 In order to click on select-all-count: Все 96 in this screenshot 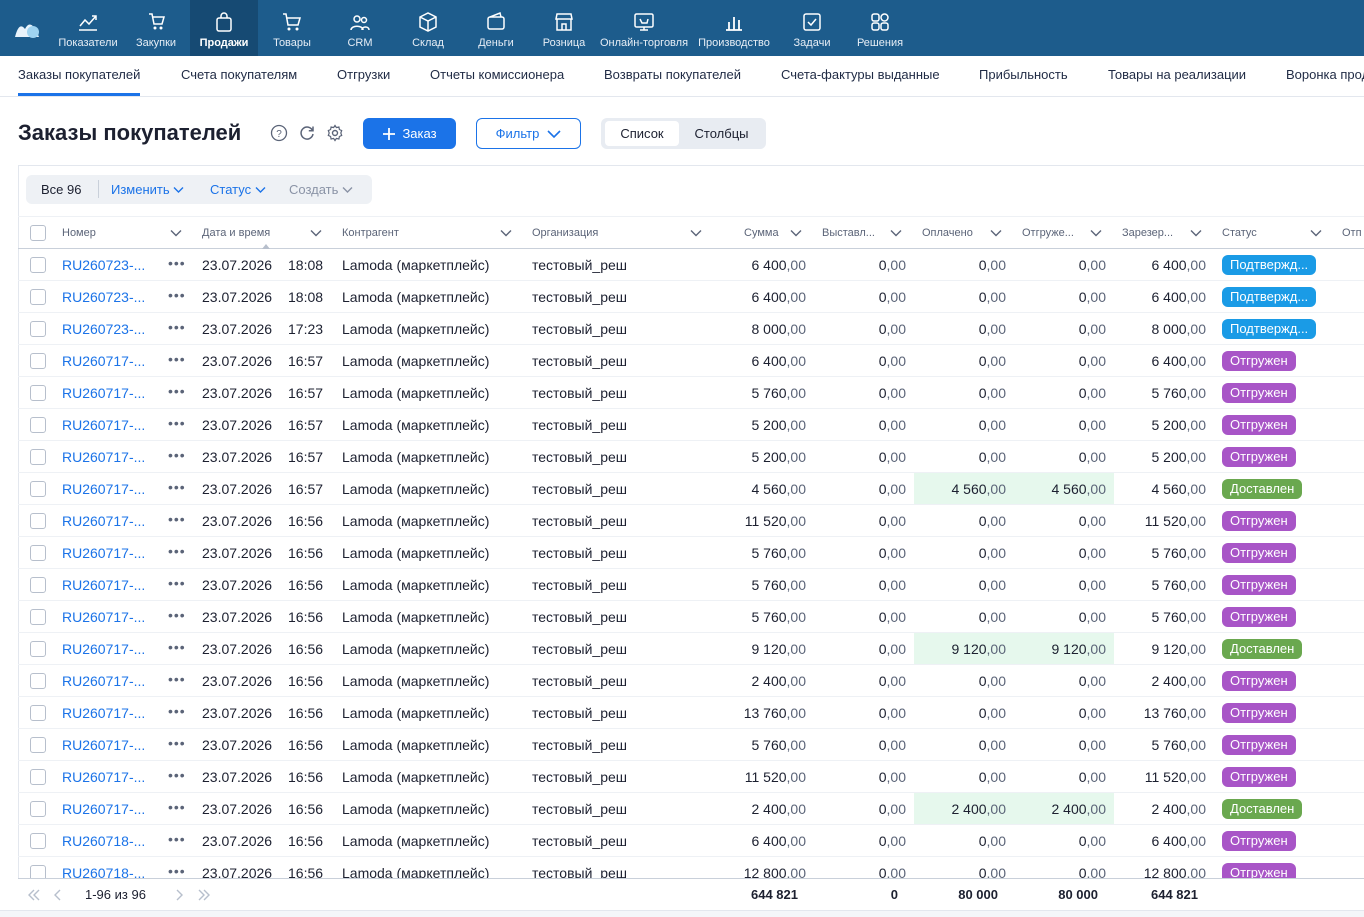, I will do `click(61, 189)`.